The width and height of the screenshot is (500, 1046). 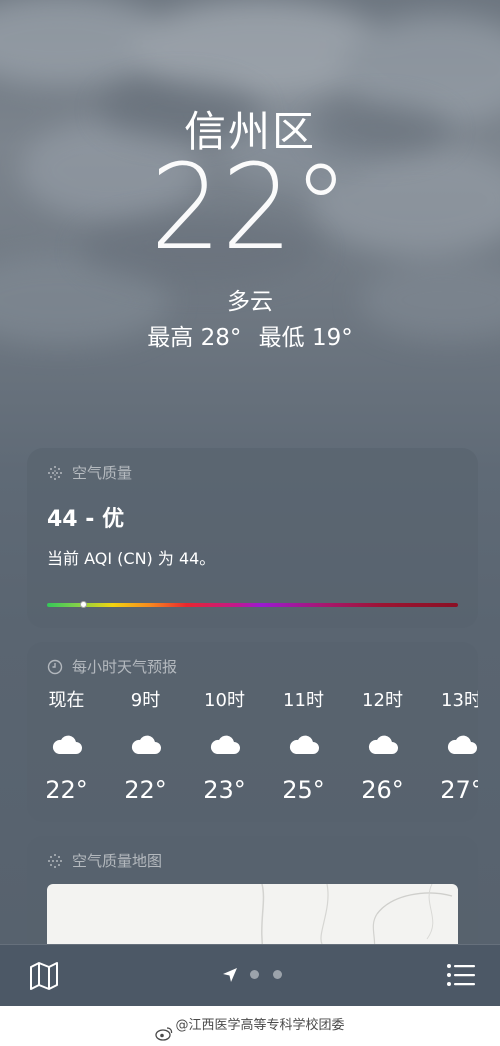 What do you see at coordinates (461, 975) in the screenshot?
I see `list-icon` at bounding box center [461, 975].